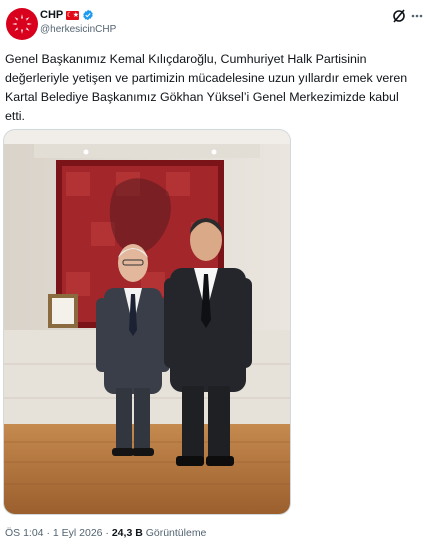 The width and height of the screenshot is (426, 551). Describe the element at coordinates (399, 16) in the screenshot. I see `grok-icon` at that location.